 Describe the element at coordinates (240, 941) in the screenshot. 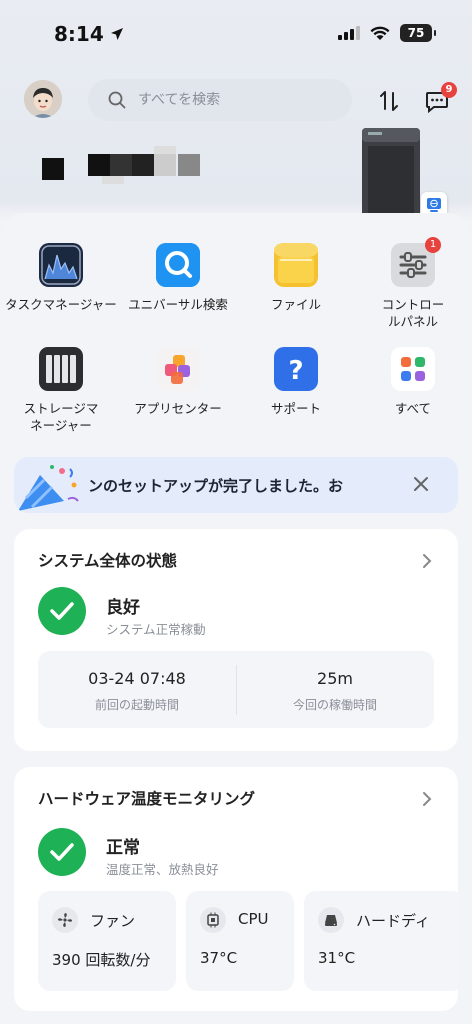

I see `sensor-cpu: CPU 37°C` at that location.